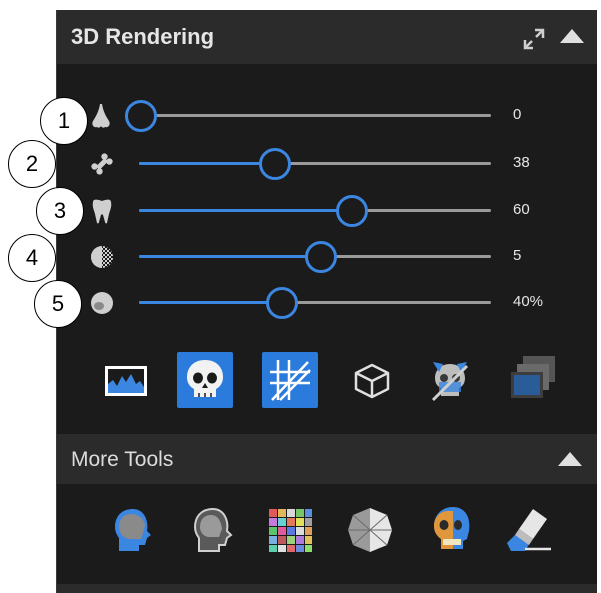 The image size is (601, 593). I want to click on slider-row-opacity: 40%, so click(327, 303).